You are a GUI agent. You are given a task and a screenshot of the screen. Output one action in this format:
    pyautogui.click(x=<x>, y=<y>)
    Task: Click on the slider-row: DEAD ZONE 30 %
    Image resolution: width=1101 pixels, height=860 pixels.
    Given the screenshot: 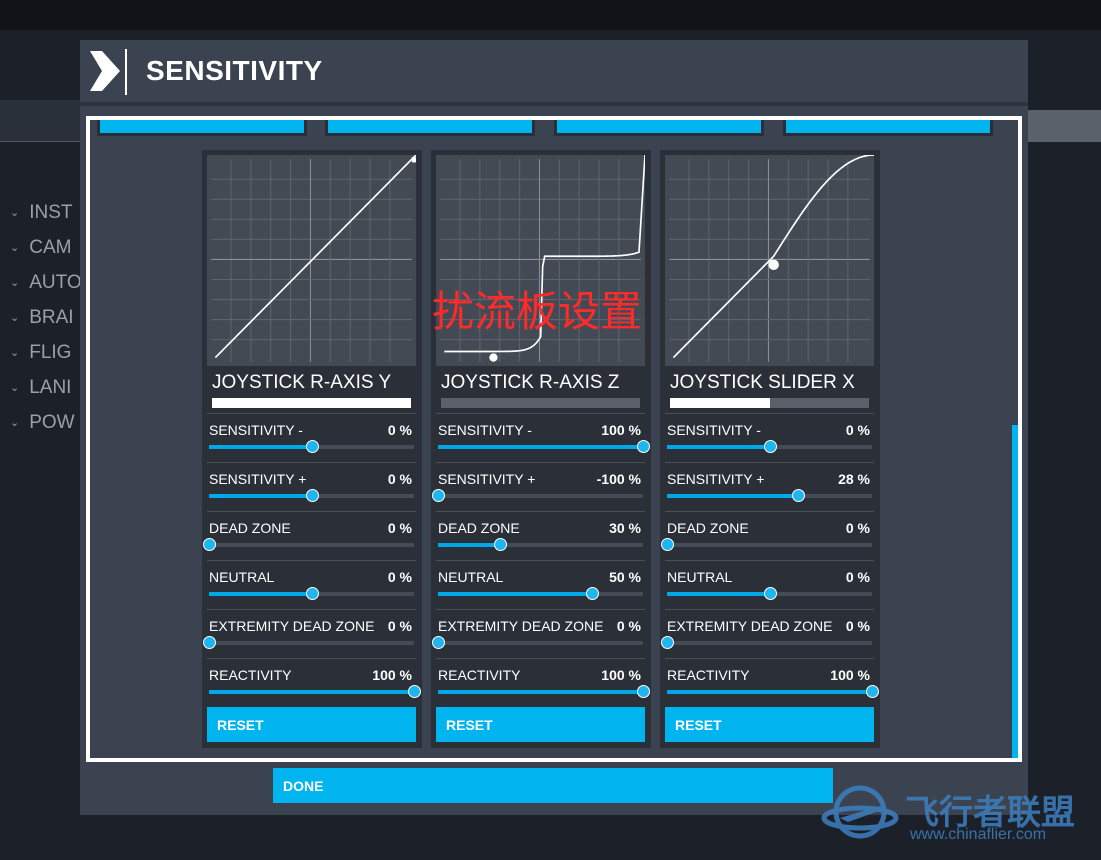 What is the action you would take?
    pyautogui.click(x=540, y=535)
    